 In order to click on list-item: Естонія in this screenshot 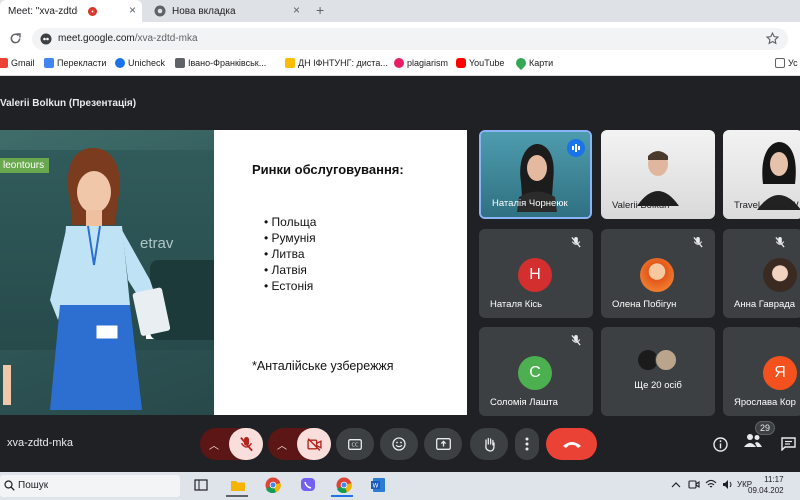, I will do `click(290, 286)`.